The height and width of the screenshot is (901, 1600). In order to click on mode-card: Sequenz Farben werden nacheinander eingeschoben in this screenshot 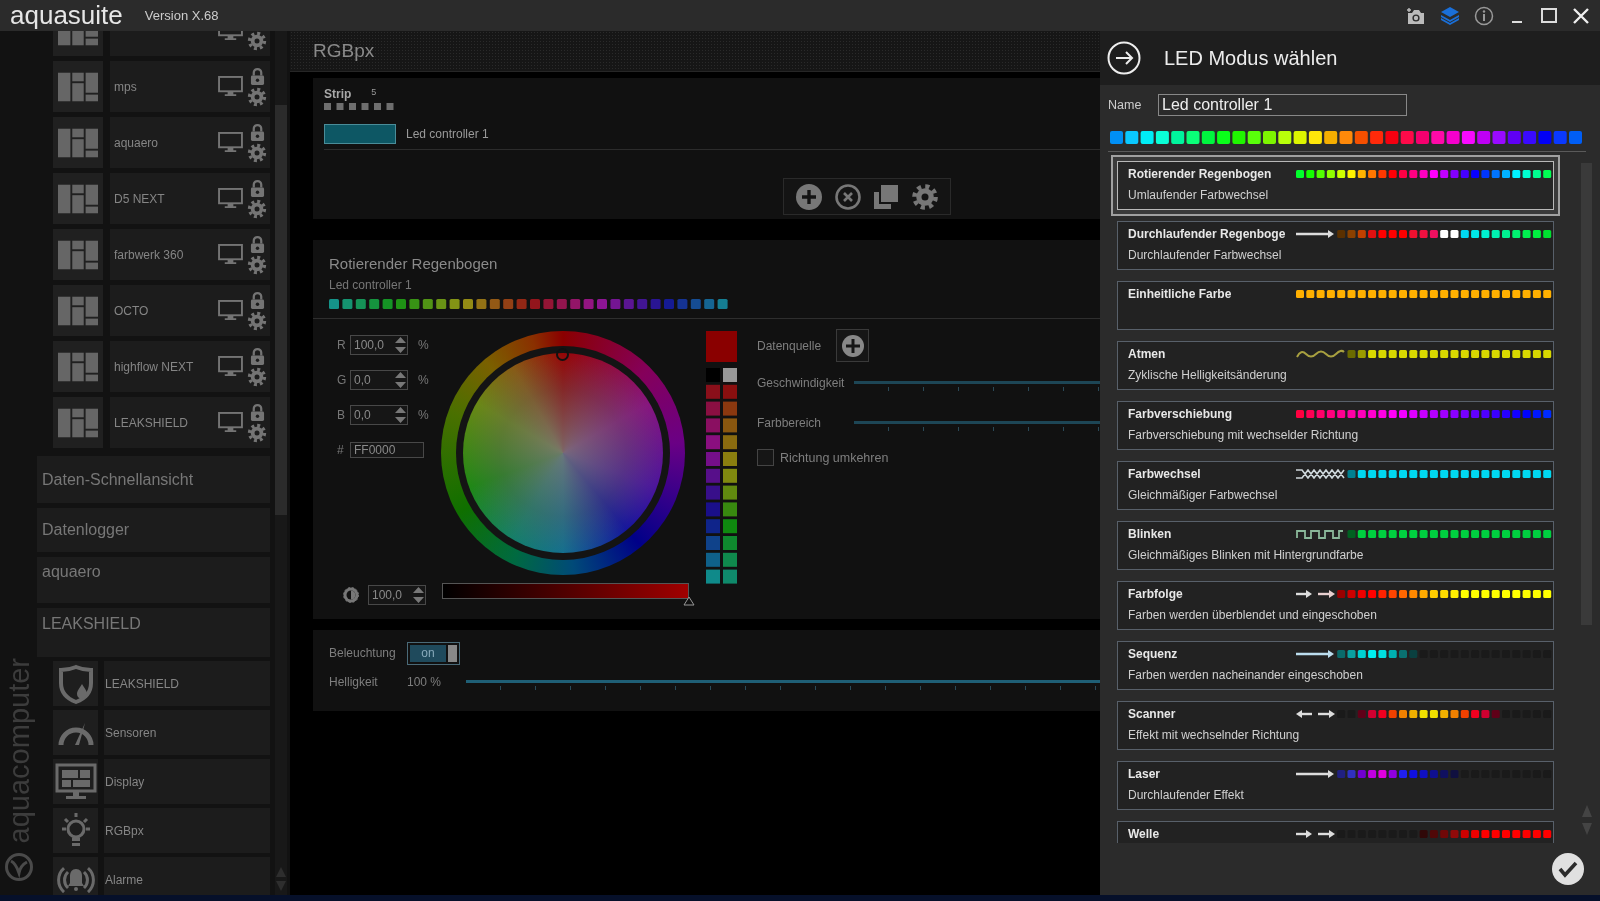, I will do `click(1335, 665)`.